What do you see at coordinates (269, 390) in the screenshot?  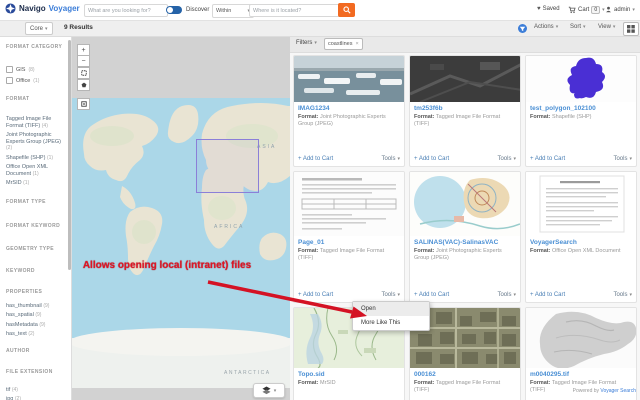 I see `basemap-layers-button: ▾` at bounding box center [269, 390].